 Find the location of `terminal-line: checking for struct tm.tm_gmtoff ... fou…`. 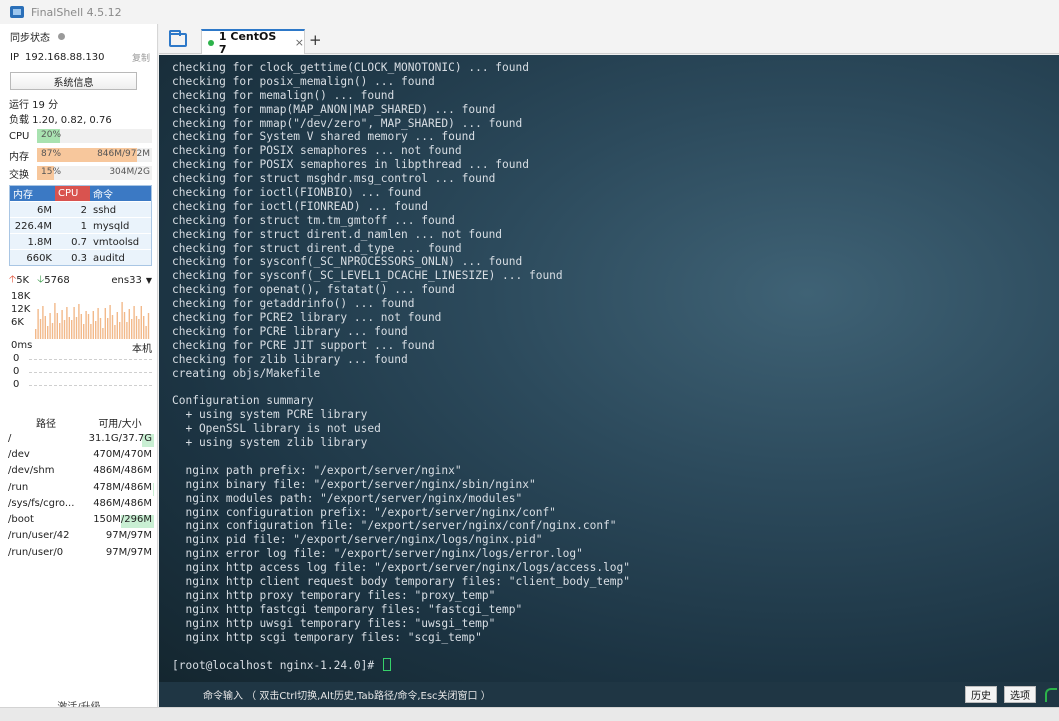

terminal-line: checking for struct tm.tm_gmtoff ... fou… is located at coordinates (313, 220).